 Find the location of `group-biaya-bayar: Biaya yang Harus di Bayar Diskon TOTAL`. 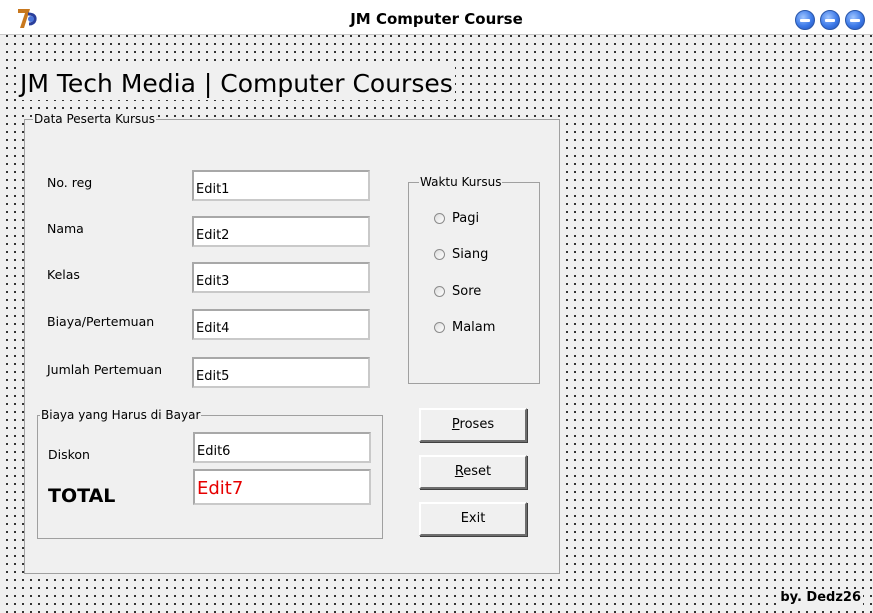

group-biaya-bayar: Biaya yang Harus di Bayar Diskon TOTAL is located at coordinates (210, 473).